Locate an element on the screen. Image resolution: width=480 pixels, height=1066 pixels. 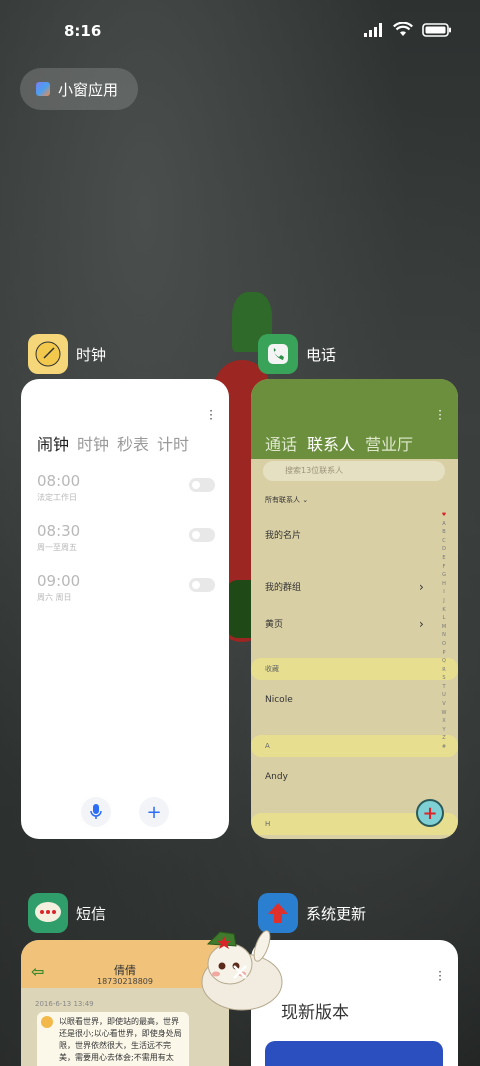
index-letter: U is located at coordinates (444, 695).